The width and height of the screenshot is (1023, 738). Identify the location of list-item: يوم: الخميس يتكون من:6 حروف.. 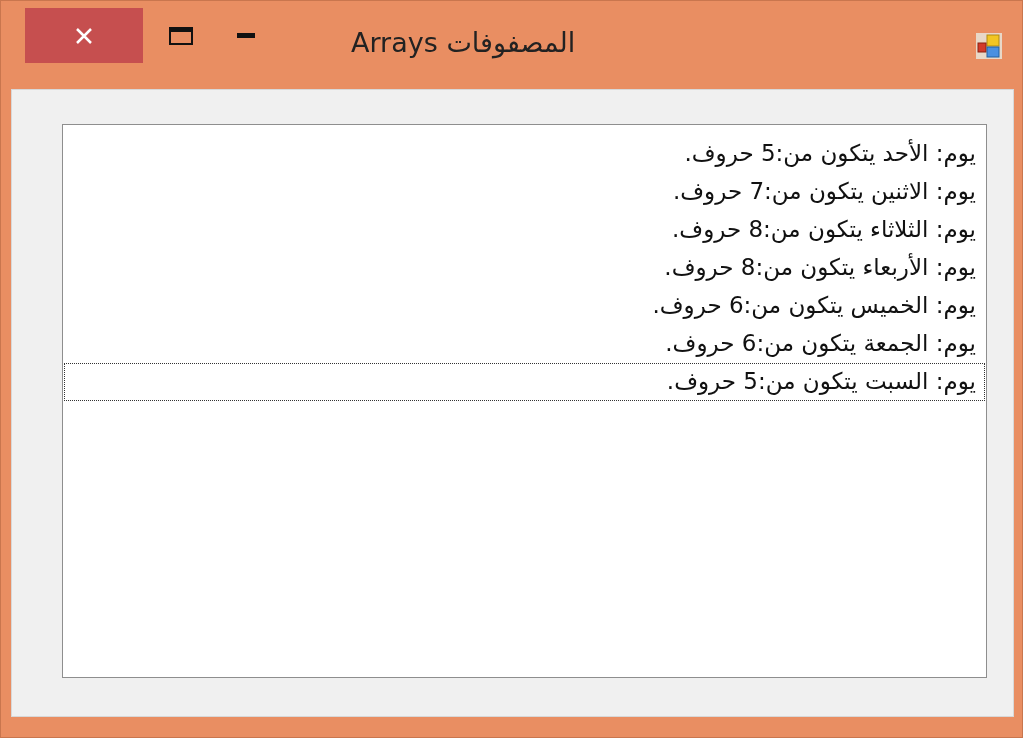
(524, 306).